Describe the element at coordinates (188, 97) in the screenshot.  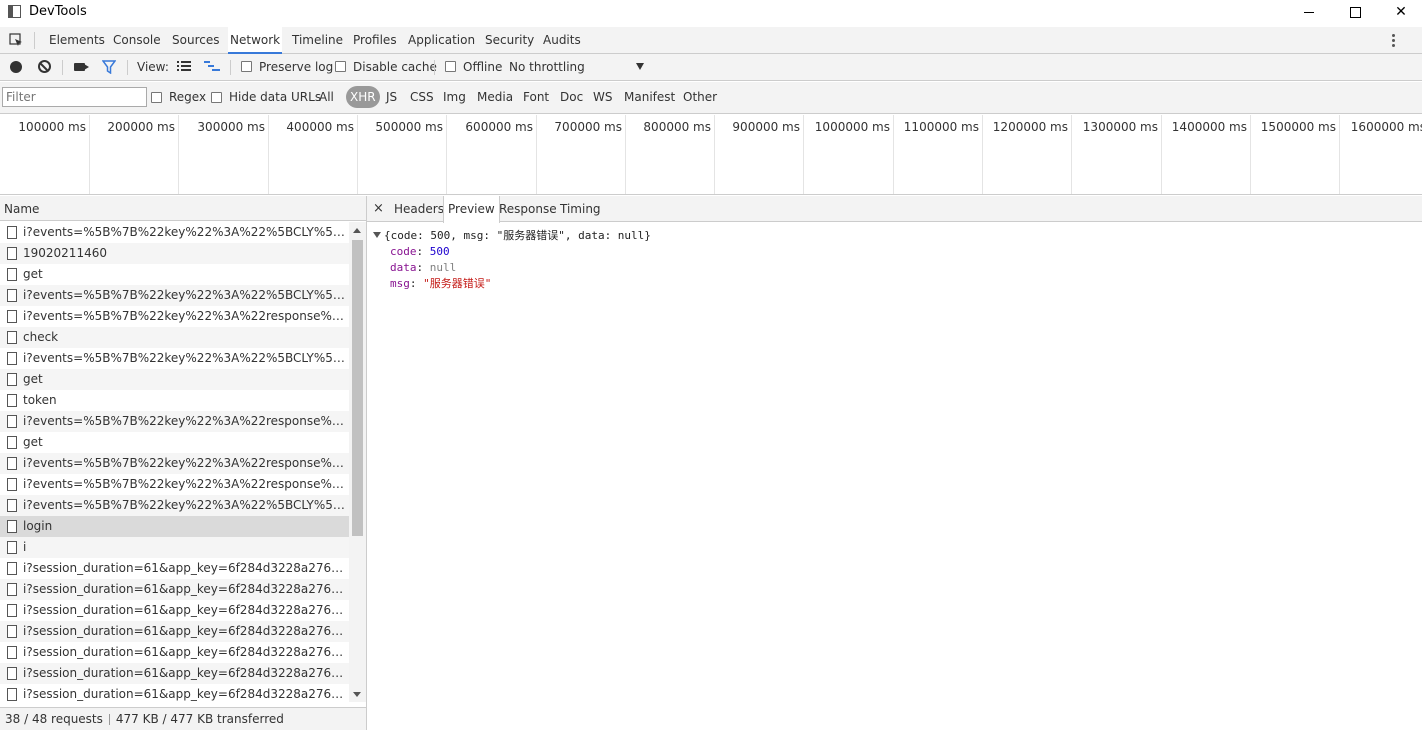
I see `regex-label: Regex` at that location.